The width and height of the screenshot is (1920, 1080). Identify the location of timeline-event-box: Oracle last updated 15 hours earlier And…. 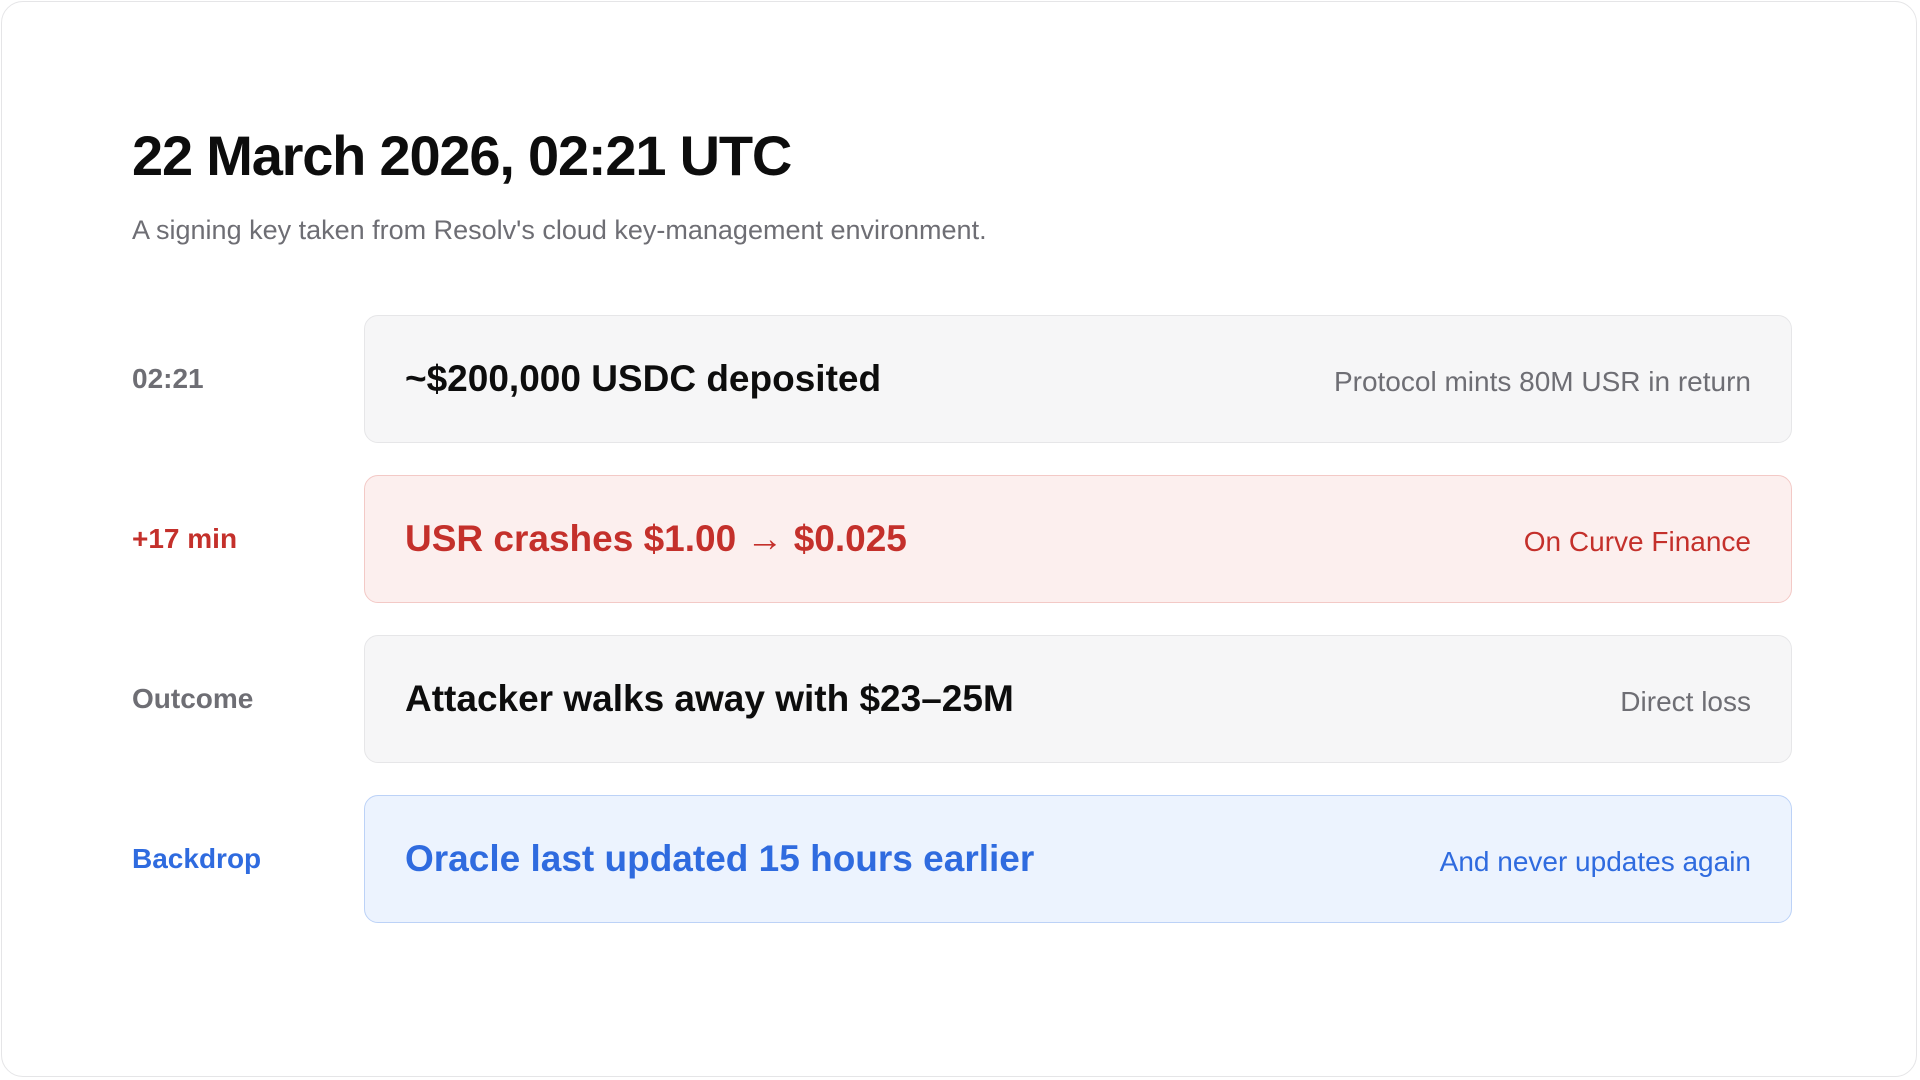
(1078, 859).